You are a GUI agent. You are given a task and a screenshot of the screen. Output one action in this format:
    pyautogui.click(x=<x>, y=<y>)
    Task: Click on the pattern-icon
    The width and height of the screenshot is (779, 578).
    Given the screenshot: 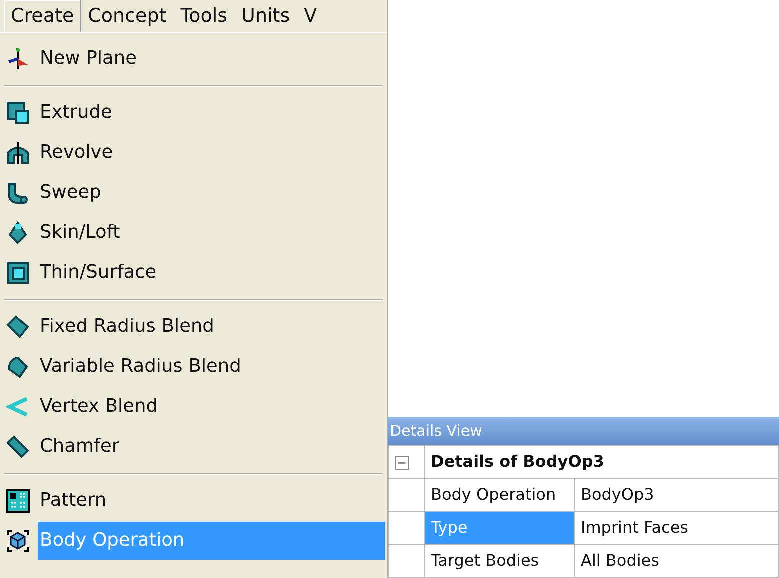 What is the action you would take?
    pyautogui.click(x=18, y=501)
    